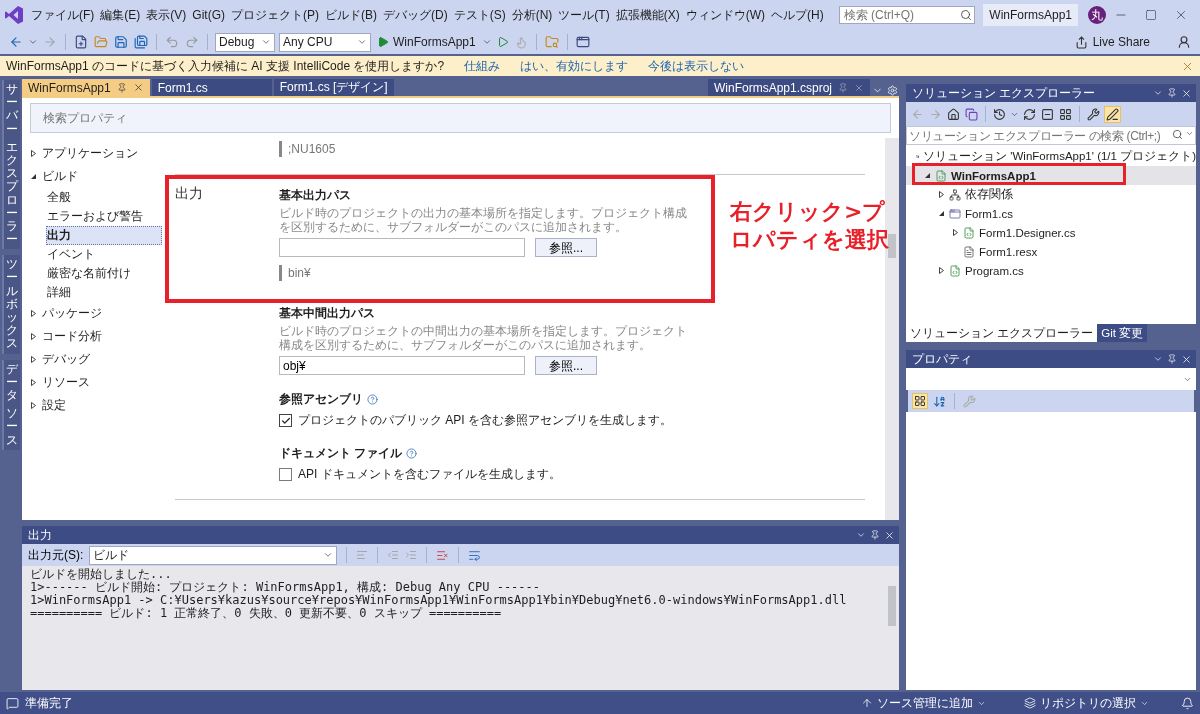 The image size is (1200, 714). I want to click on menu-item: Git(G), so click(208, 15).